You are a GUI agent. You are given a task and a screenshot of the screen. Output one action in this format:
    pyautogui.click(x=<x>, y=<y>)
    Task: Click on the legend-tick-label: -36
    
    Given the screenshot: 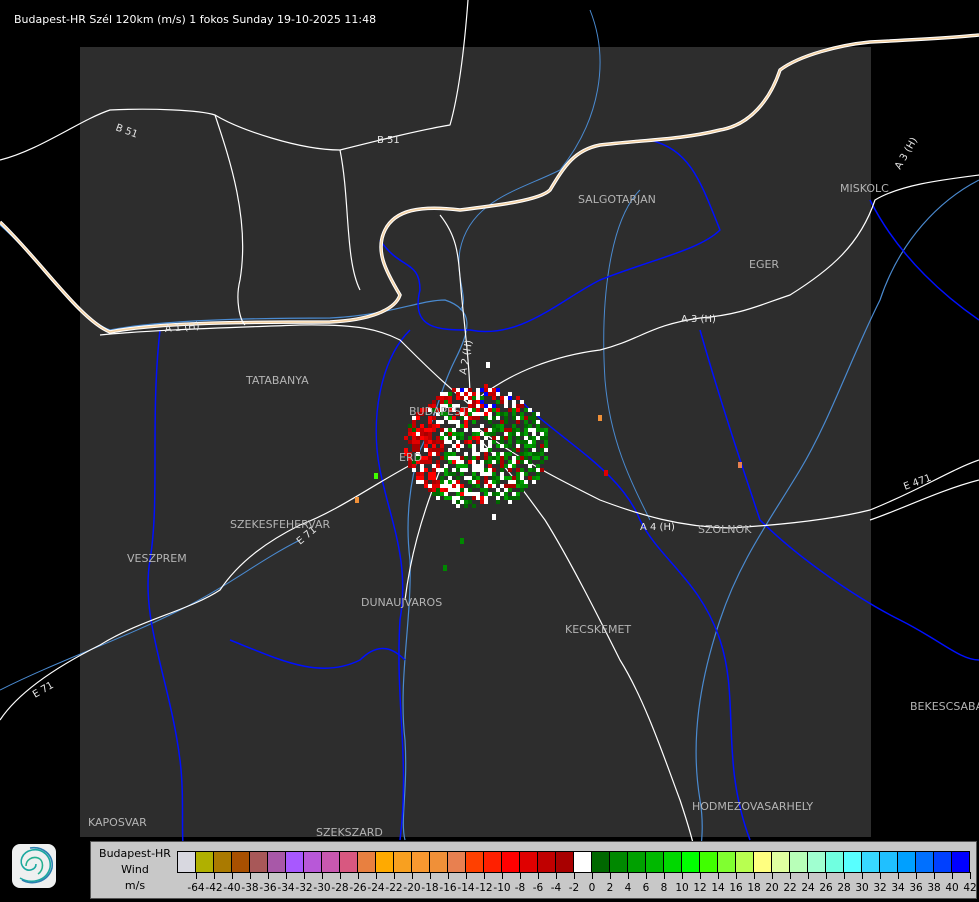 What is the action you would take?
    pyautogui.click(x=268, y=888)
    